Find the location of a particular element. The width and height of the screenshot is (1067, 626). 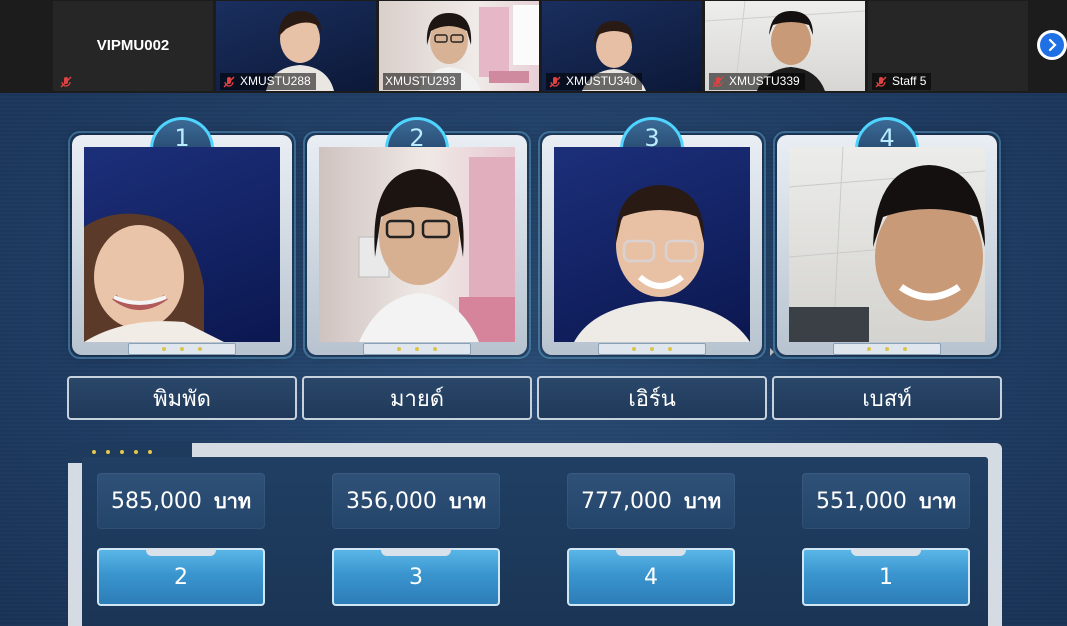

participant-tile: XMUSTU339 is located at coordinates (785, 46).